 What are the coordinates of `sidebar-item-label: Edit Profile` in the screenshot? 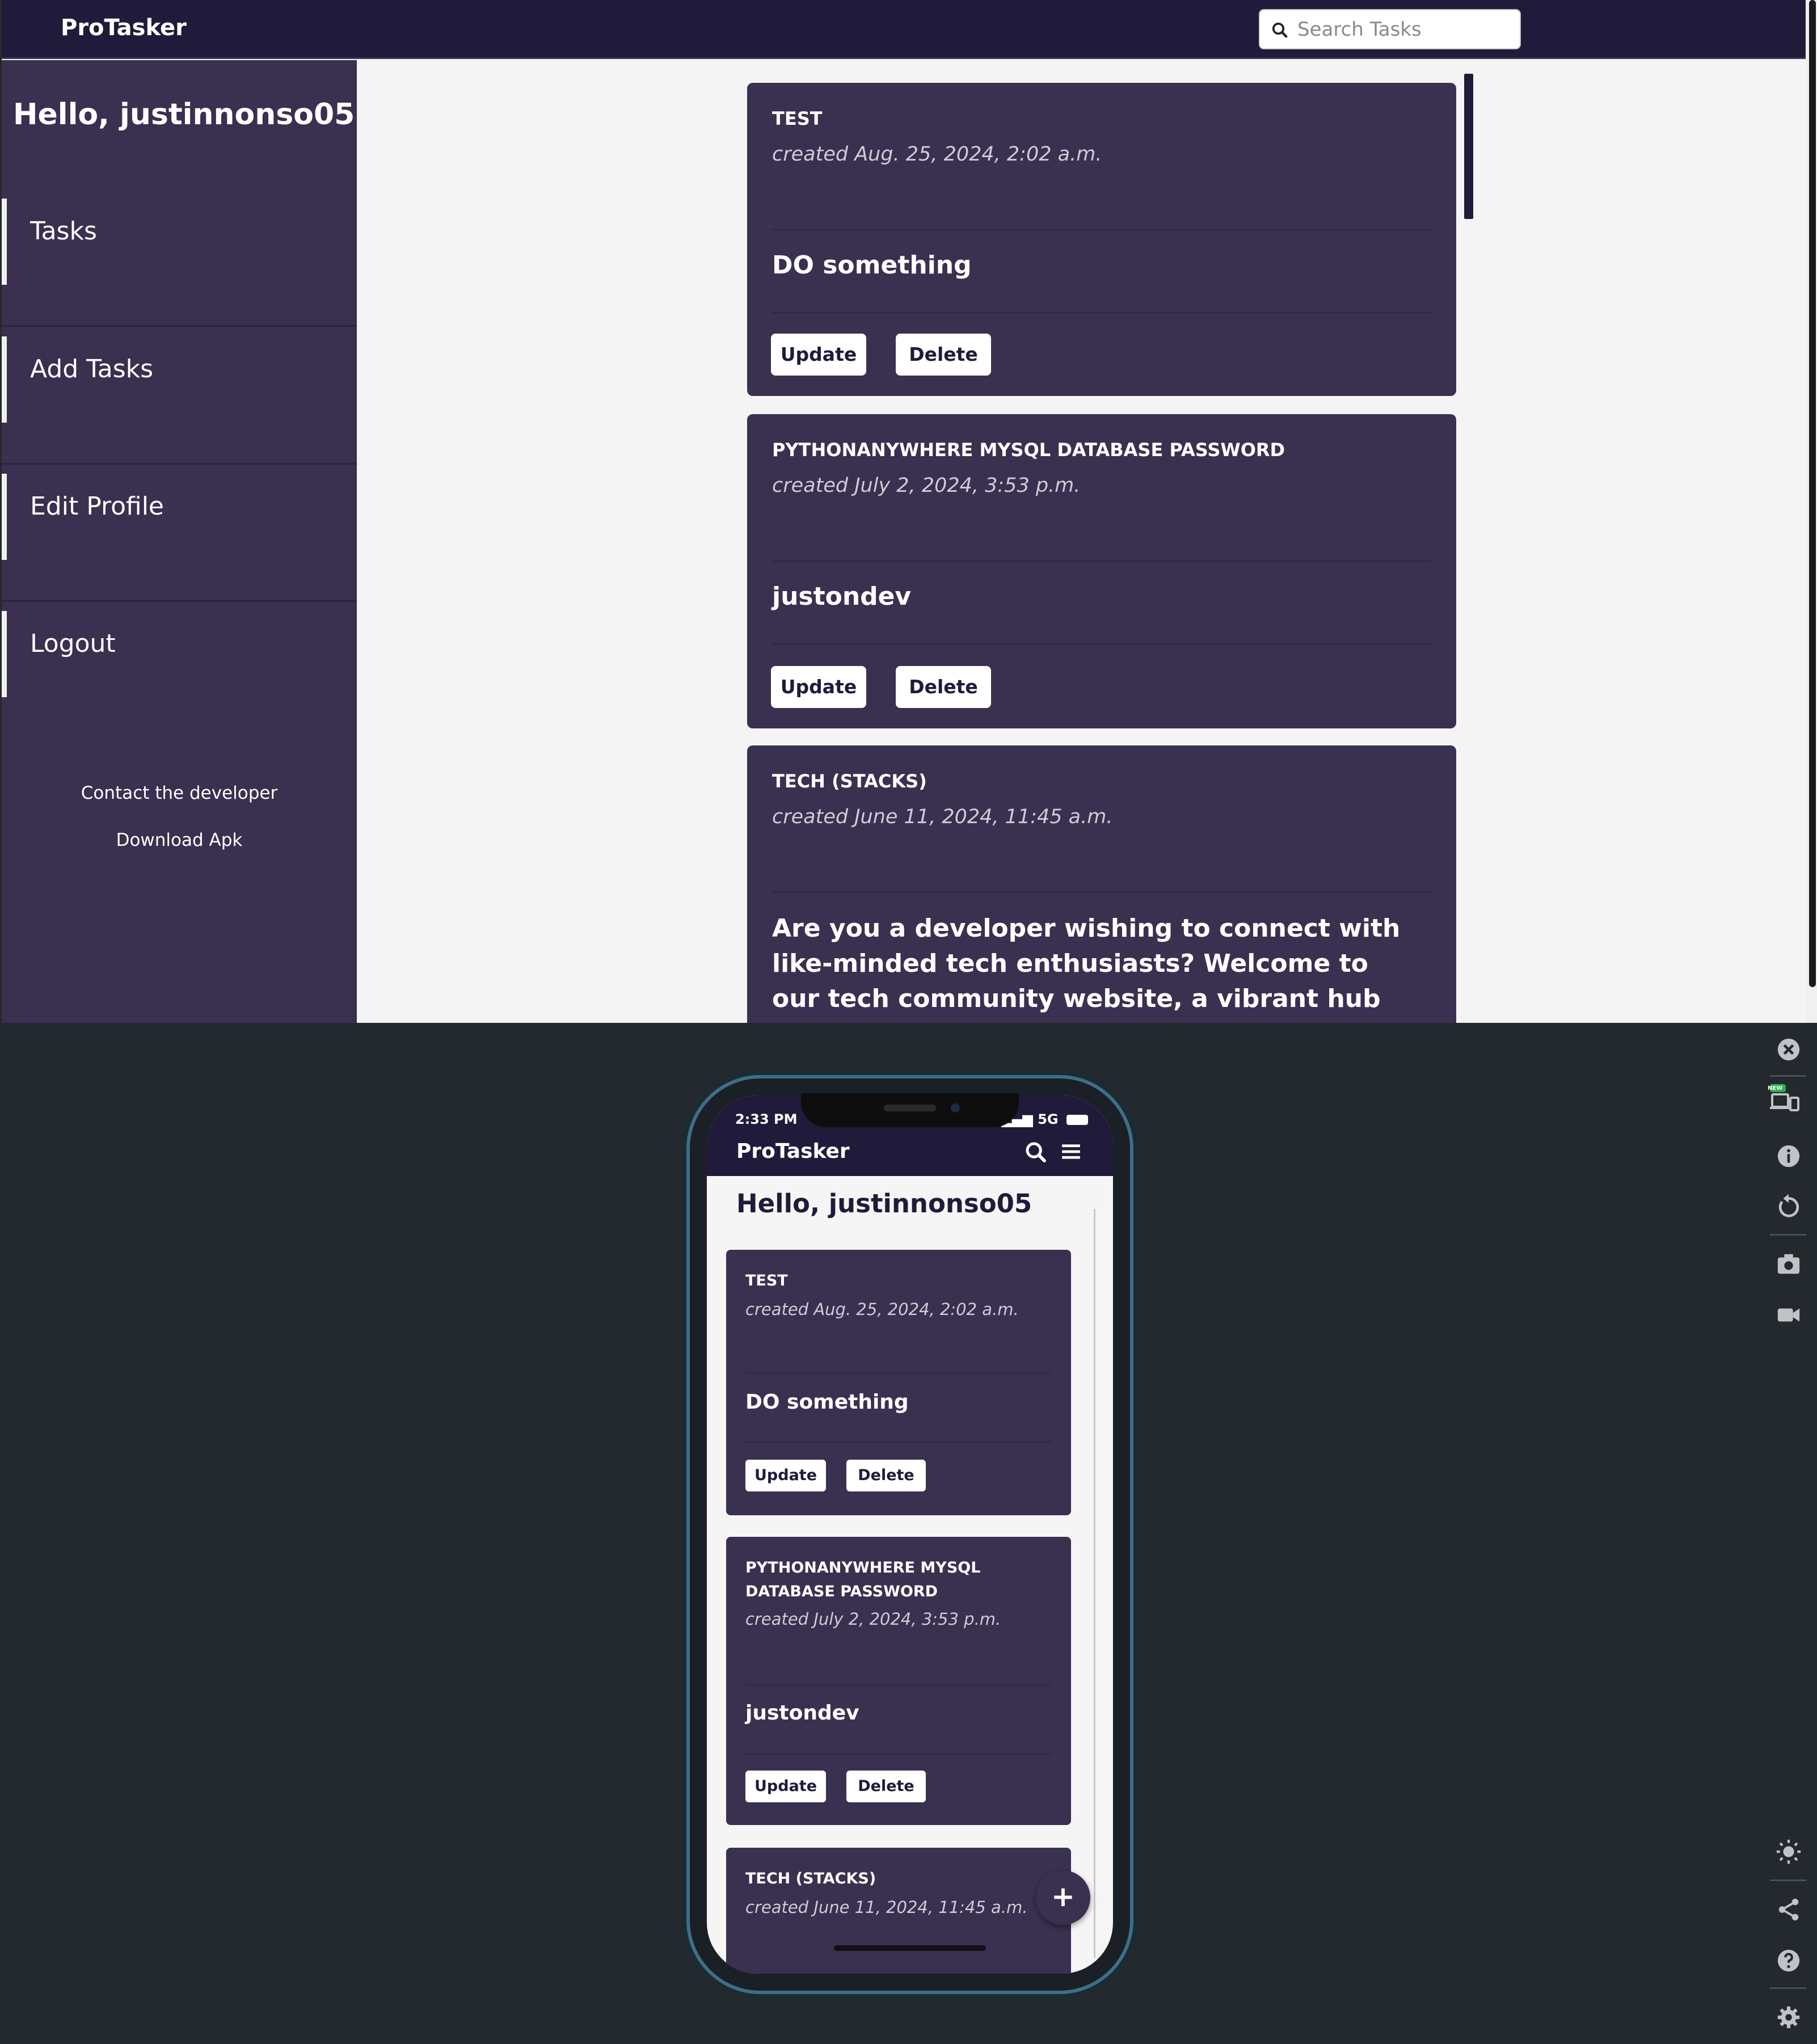 It's located at (97, 506).